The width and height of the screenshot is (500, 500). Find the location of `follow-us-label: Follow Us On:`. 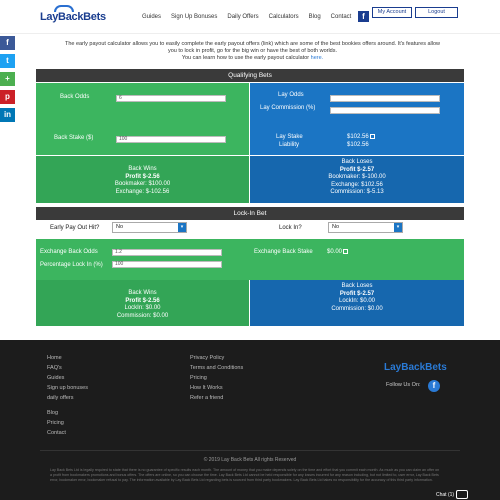

follow-us-label: Follow Us On: is located at coordinates (403, 385).